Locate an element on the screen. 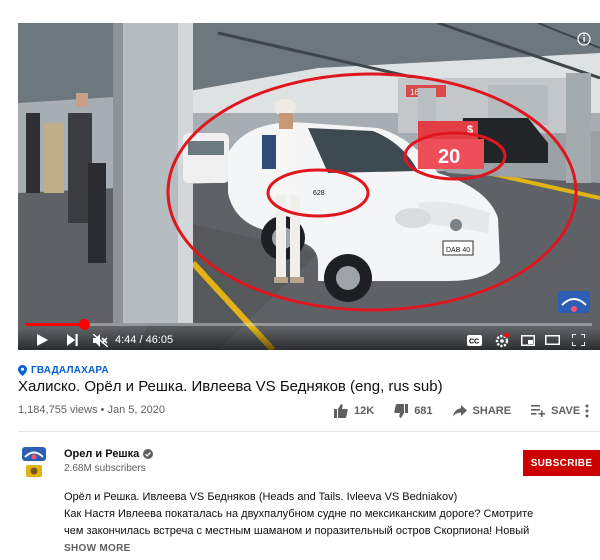 This screenshot has width=600, height=560. duration: 46:05 is located at coordinates (159, 340).